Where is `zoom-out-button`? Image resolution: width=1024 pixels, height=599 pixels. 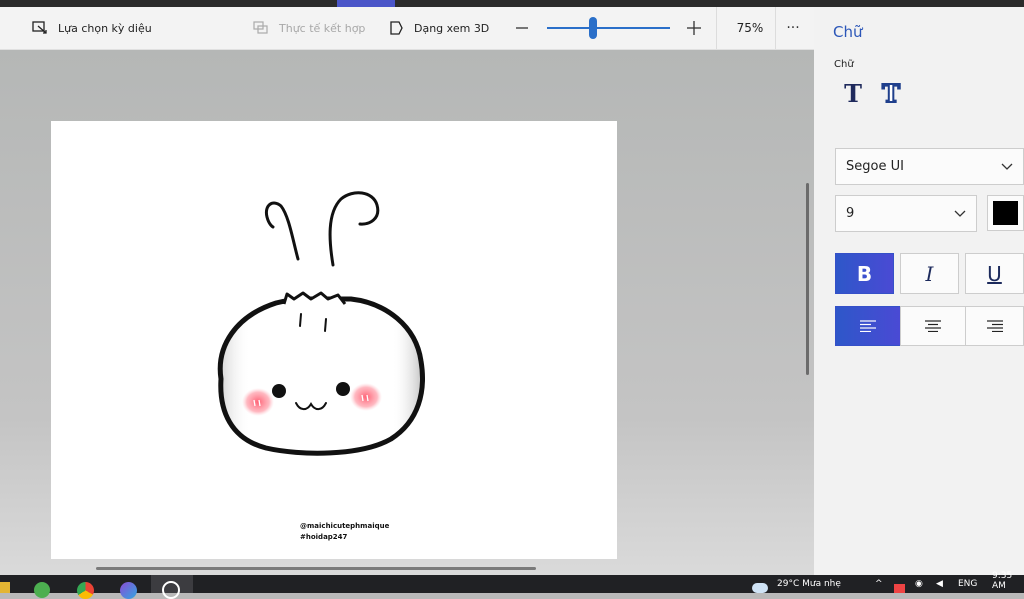 zoom-out-button is located at coordinates (527, 28).